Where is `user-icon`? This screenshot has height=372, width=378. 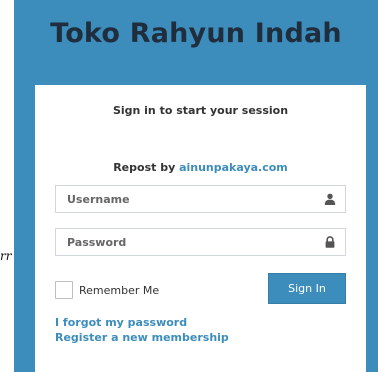 user-icon is located at coordinates (330, 199).